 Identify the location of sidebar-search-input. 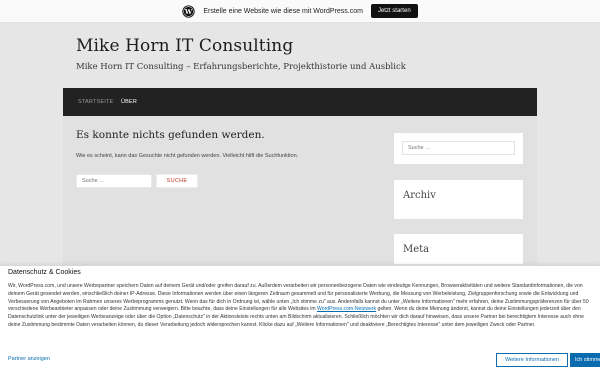
(458, 148).